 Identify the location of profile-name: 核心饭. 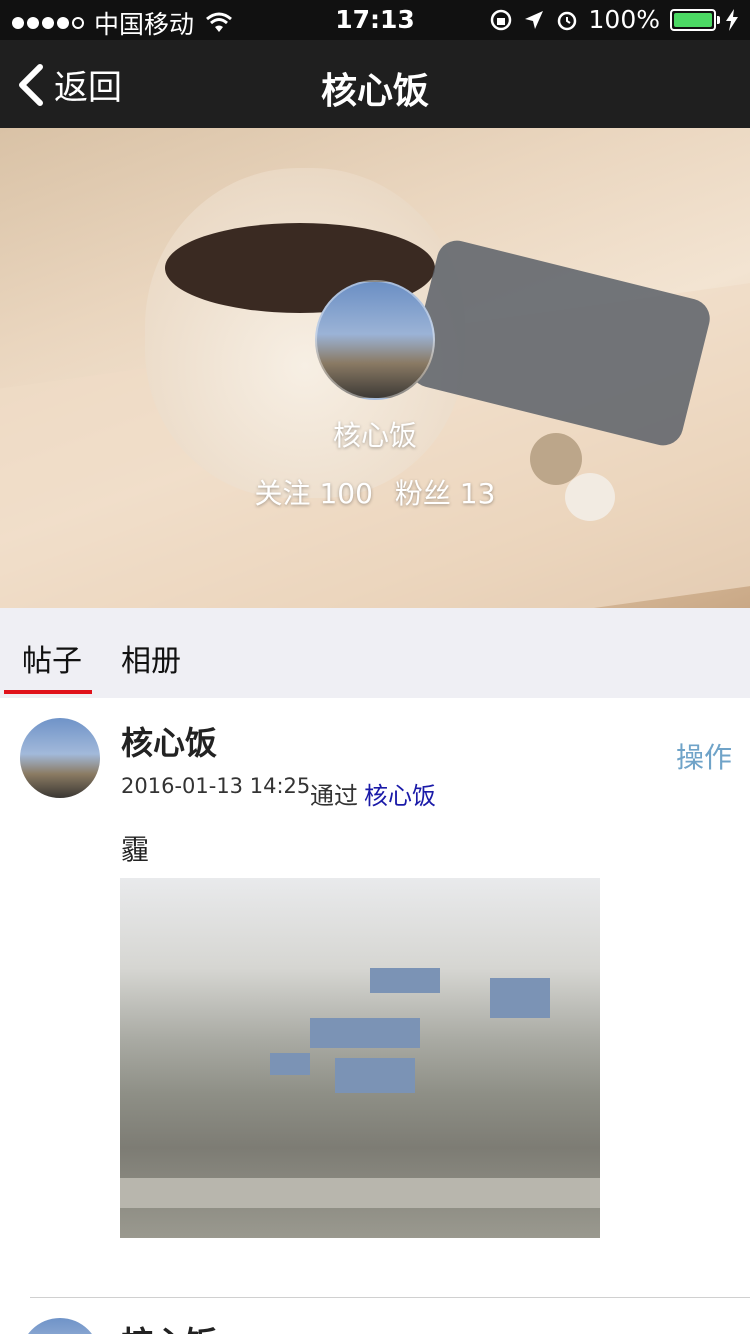
(374, 435).